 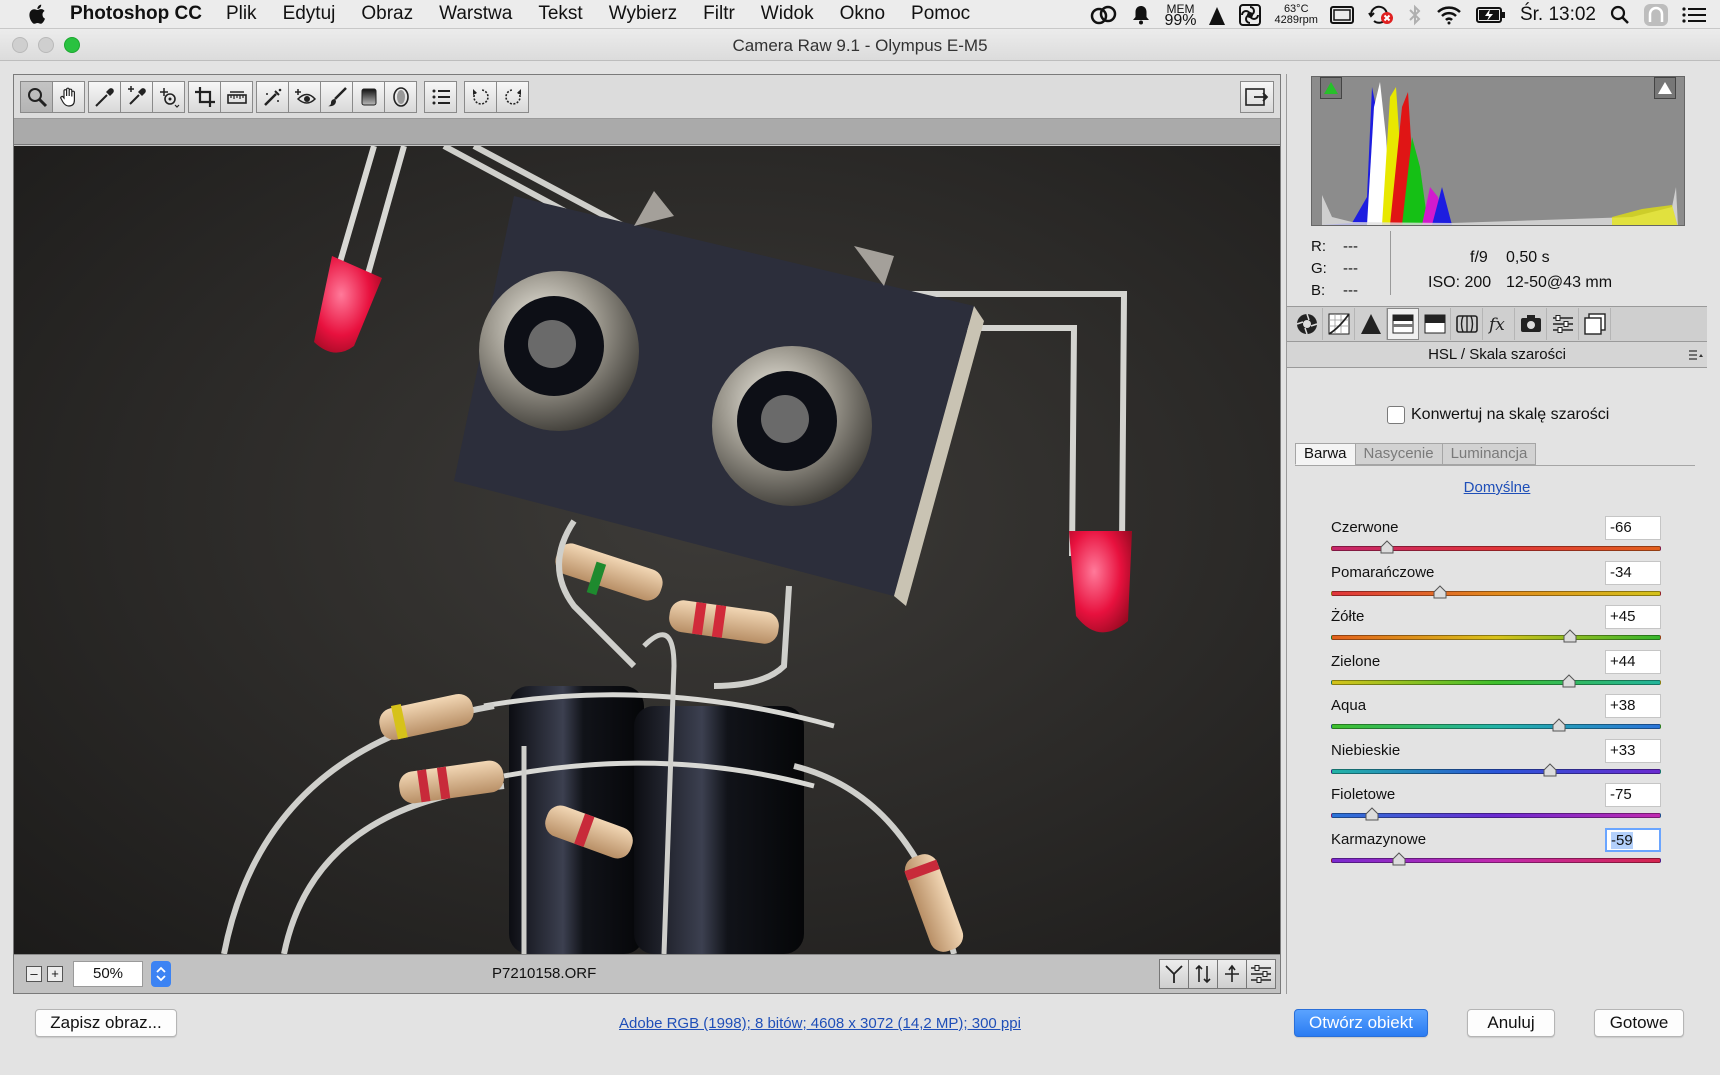 I want to click on straighten-tool, so click(x=236, y=97).